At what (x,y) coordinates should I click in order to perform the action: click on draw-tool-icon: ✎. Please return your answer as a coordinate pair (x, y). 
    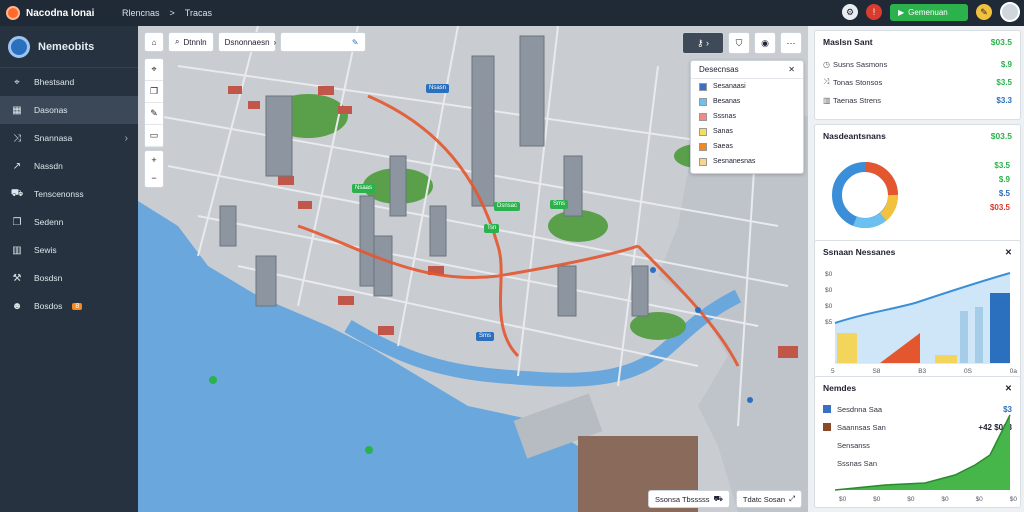
    Looking at the image, I should click on (154, 114).